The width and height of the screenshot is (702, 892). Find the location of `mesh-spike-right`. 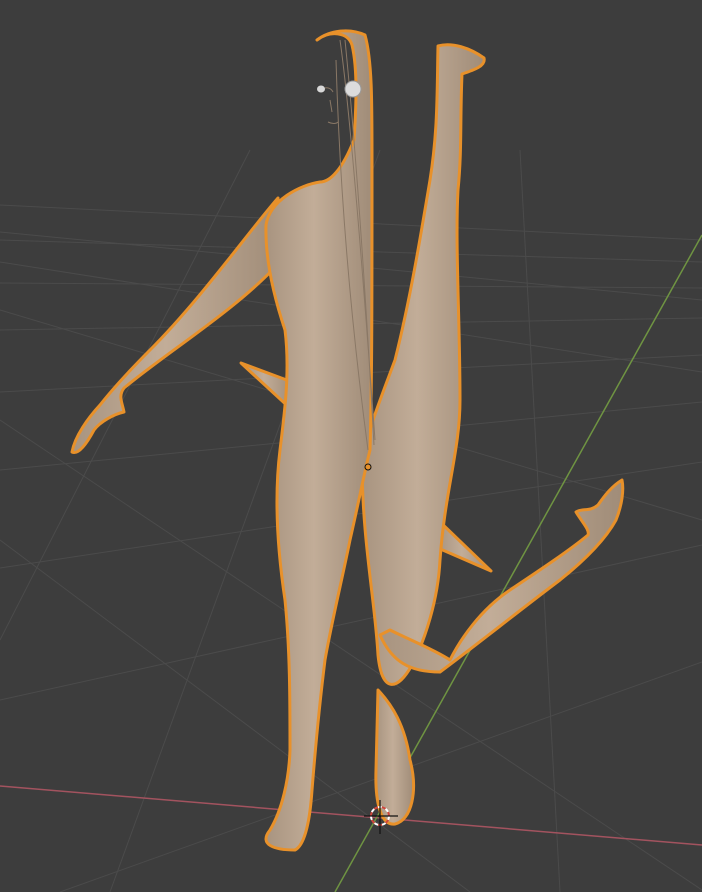

mesh-spike-right is located at coordinates (464, 545).